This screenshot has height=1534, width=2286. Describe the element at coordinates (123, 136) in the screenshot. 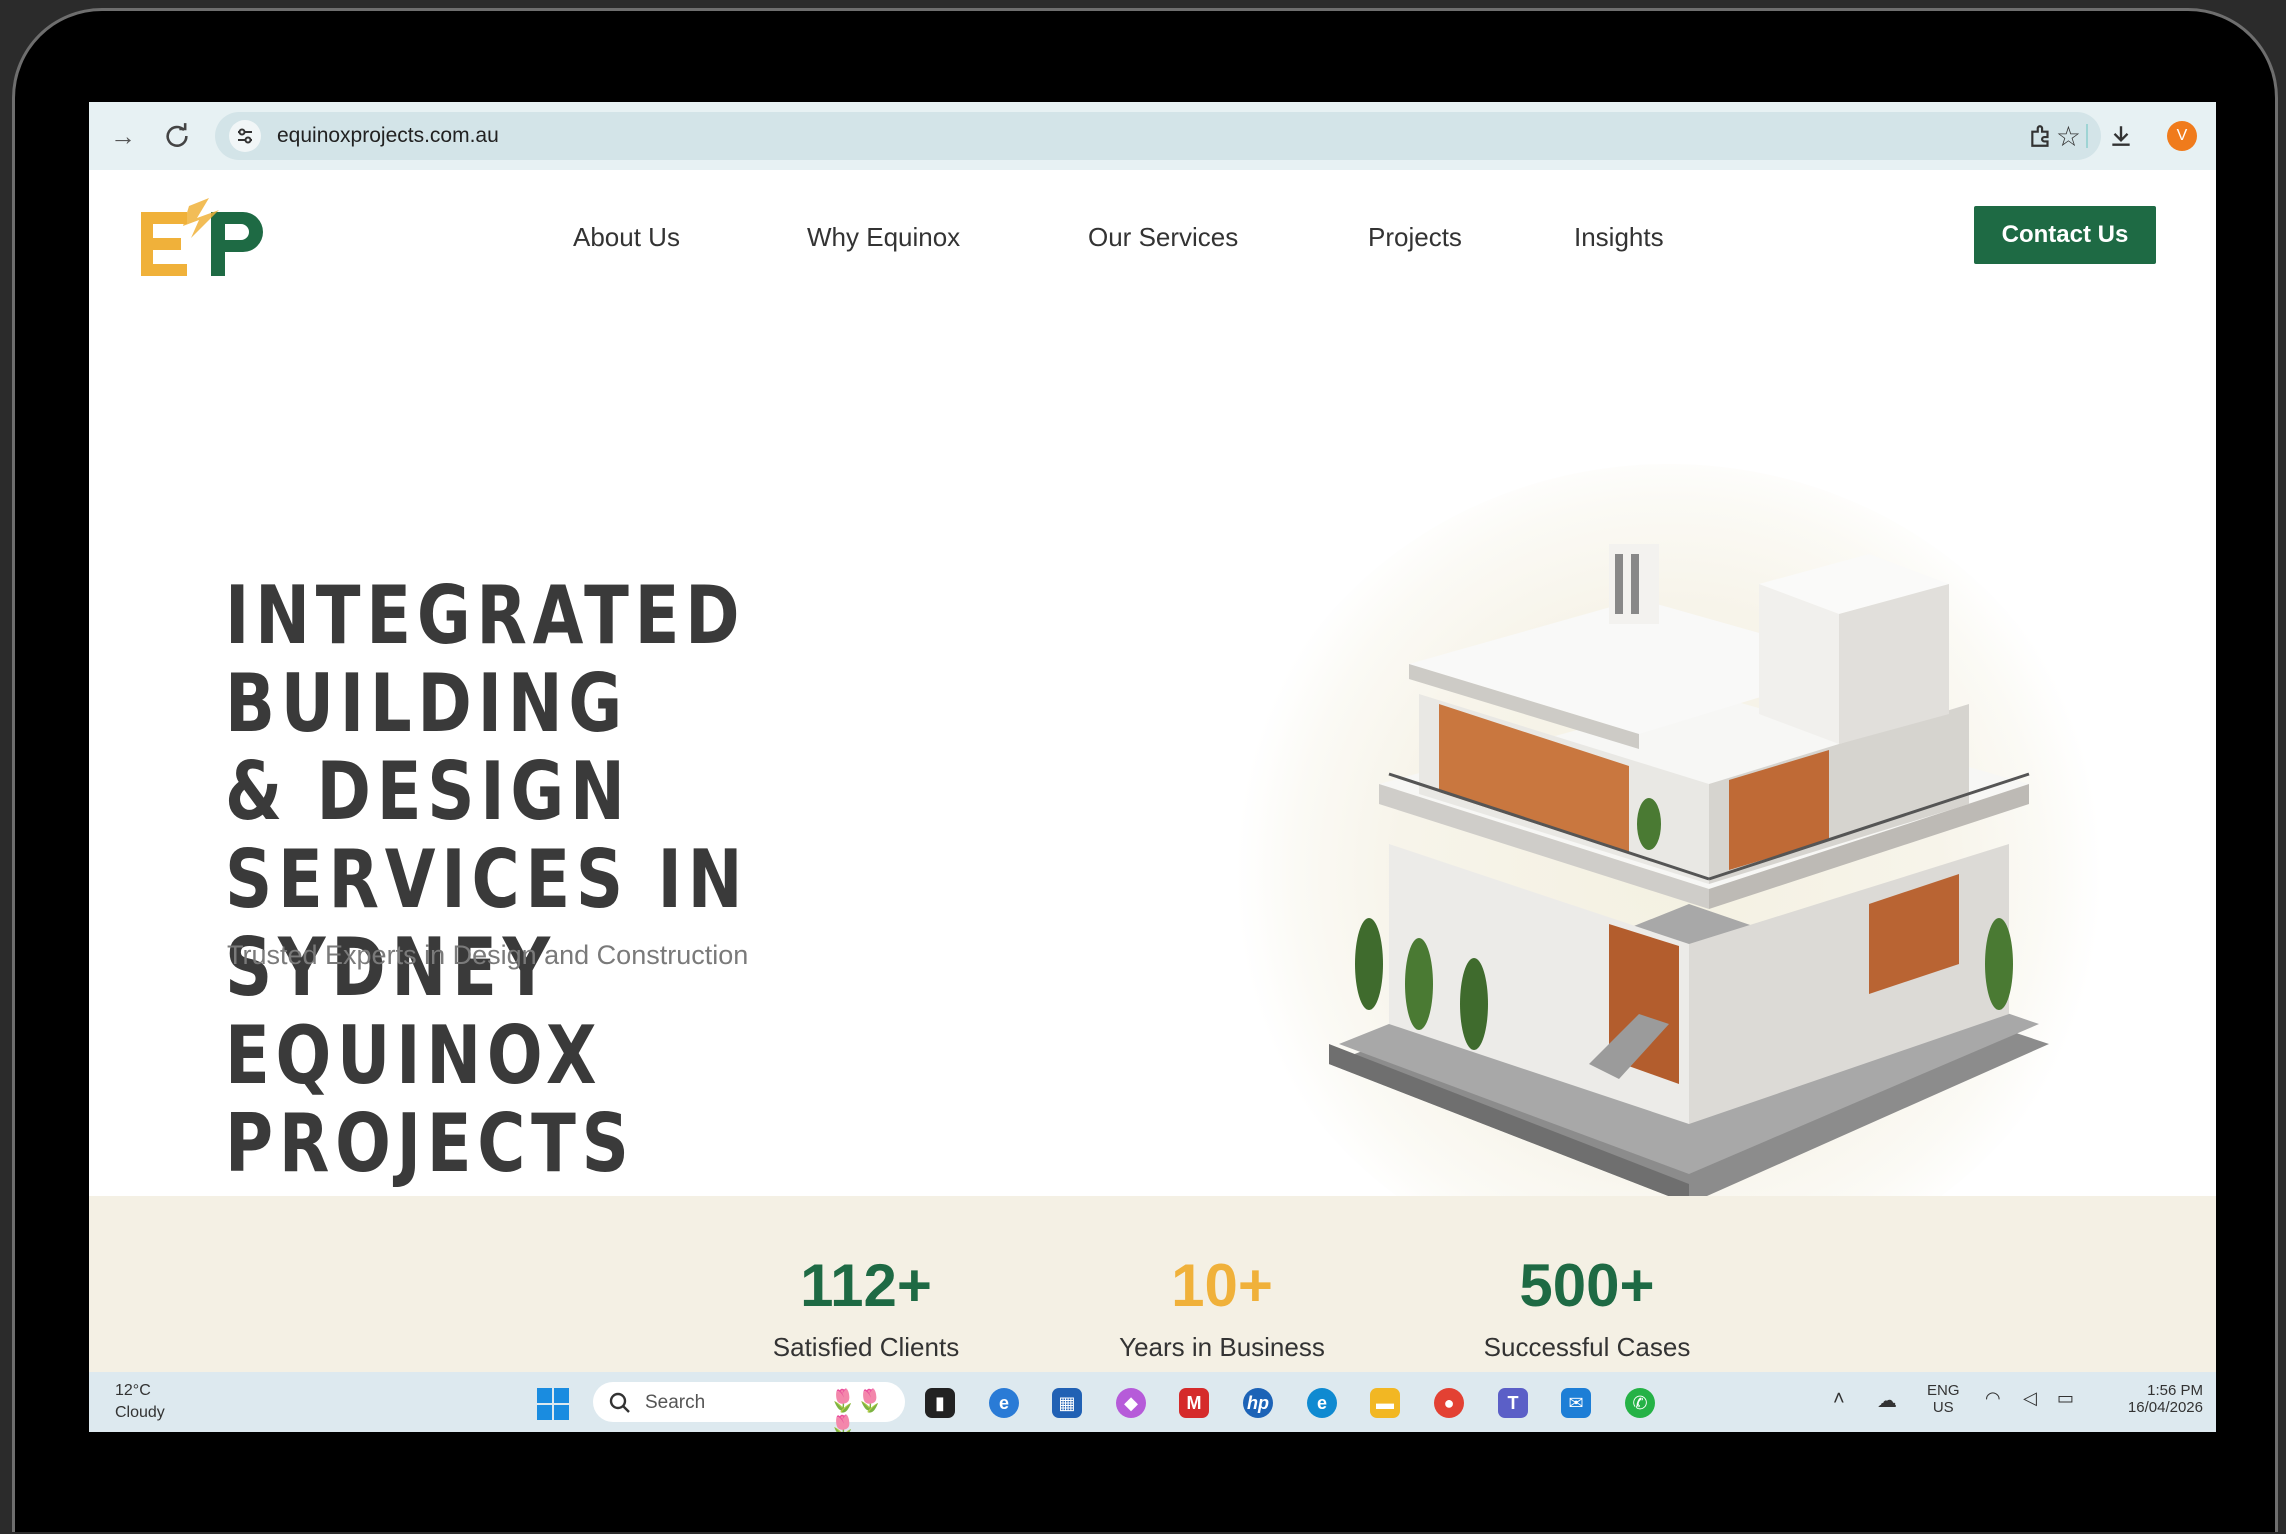

I see `forward-icon: →` at that location.